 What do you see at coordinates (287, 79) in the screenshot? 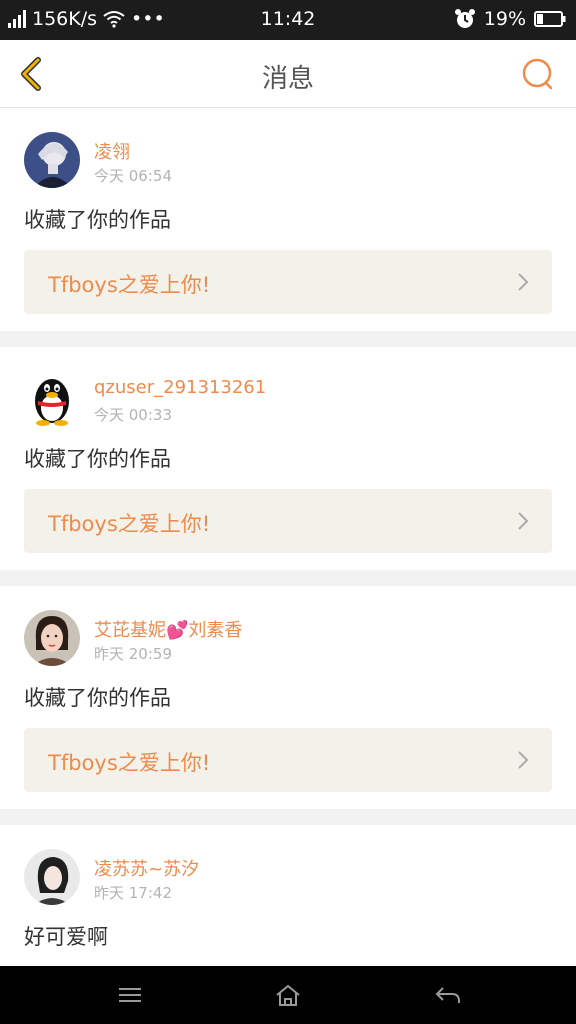
I see `page-title: 消息` at bounding box center [287, 79].